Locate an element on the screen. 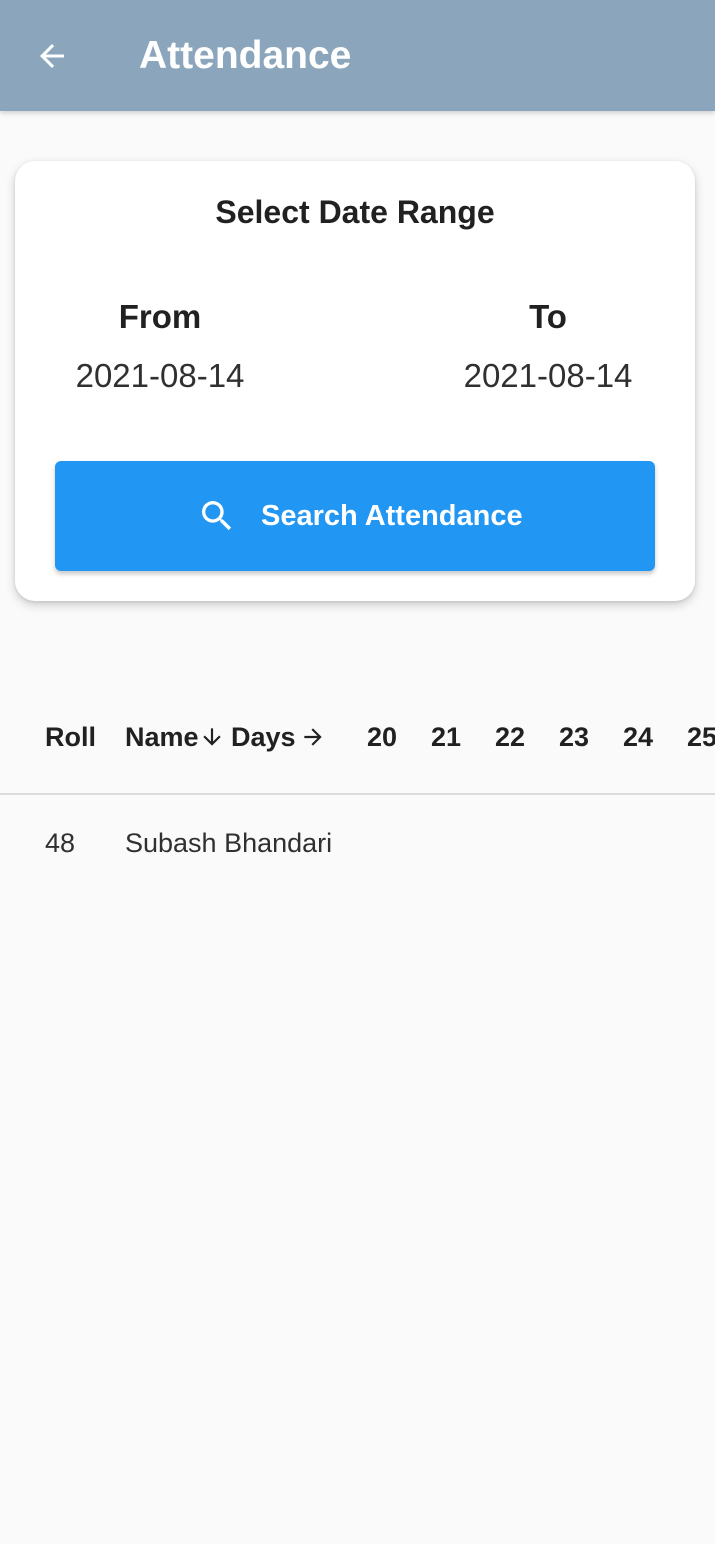 The height and width of the screenshot is (1544, 715). date-range-title: Select Date Range is located at coordinates (355, 212).